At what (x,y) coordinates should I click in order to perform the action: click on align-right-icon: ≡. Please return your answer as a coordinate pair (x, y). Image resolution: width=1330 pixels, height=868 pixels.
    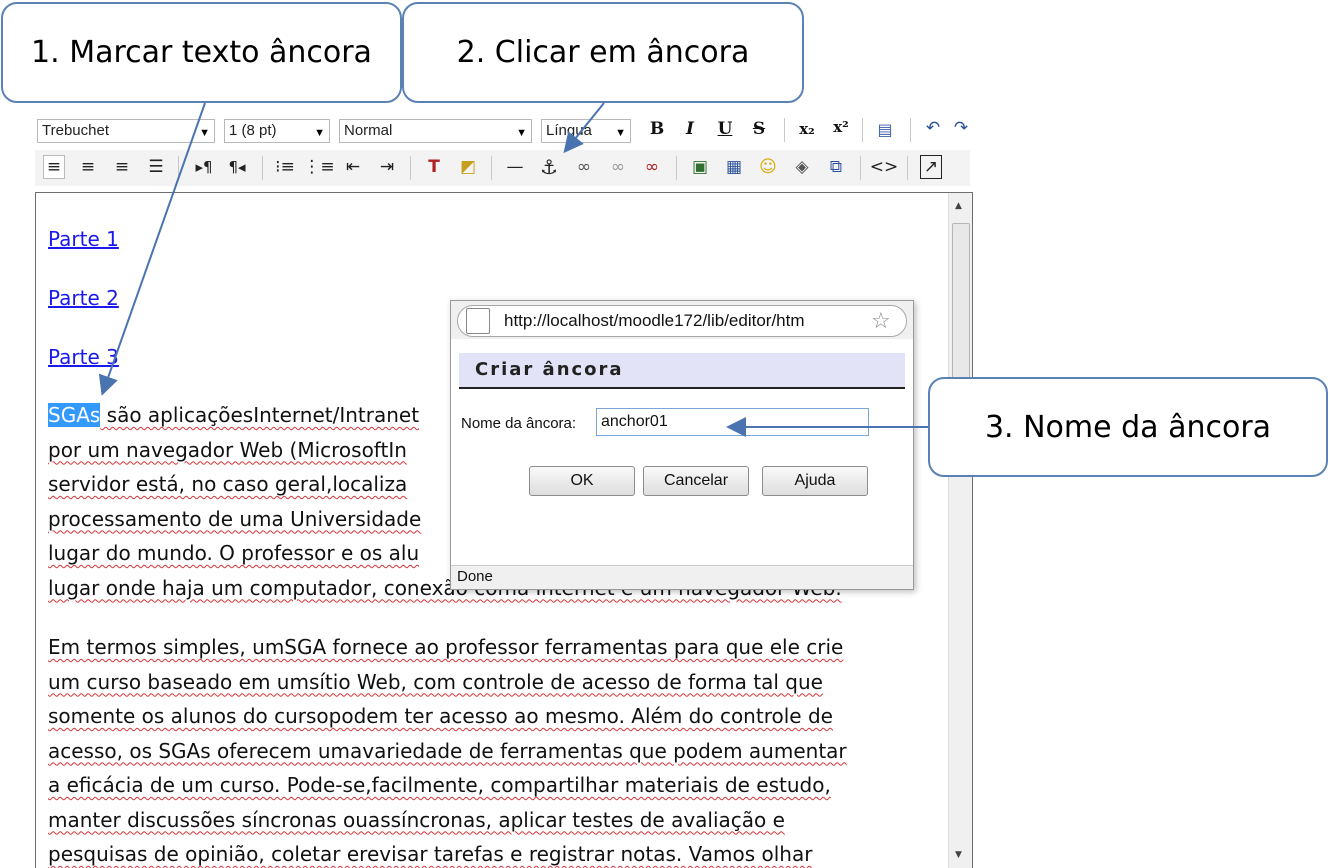
    Looking at the image, I should click on (122, 167).